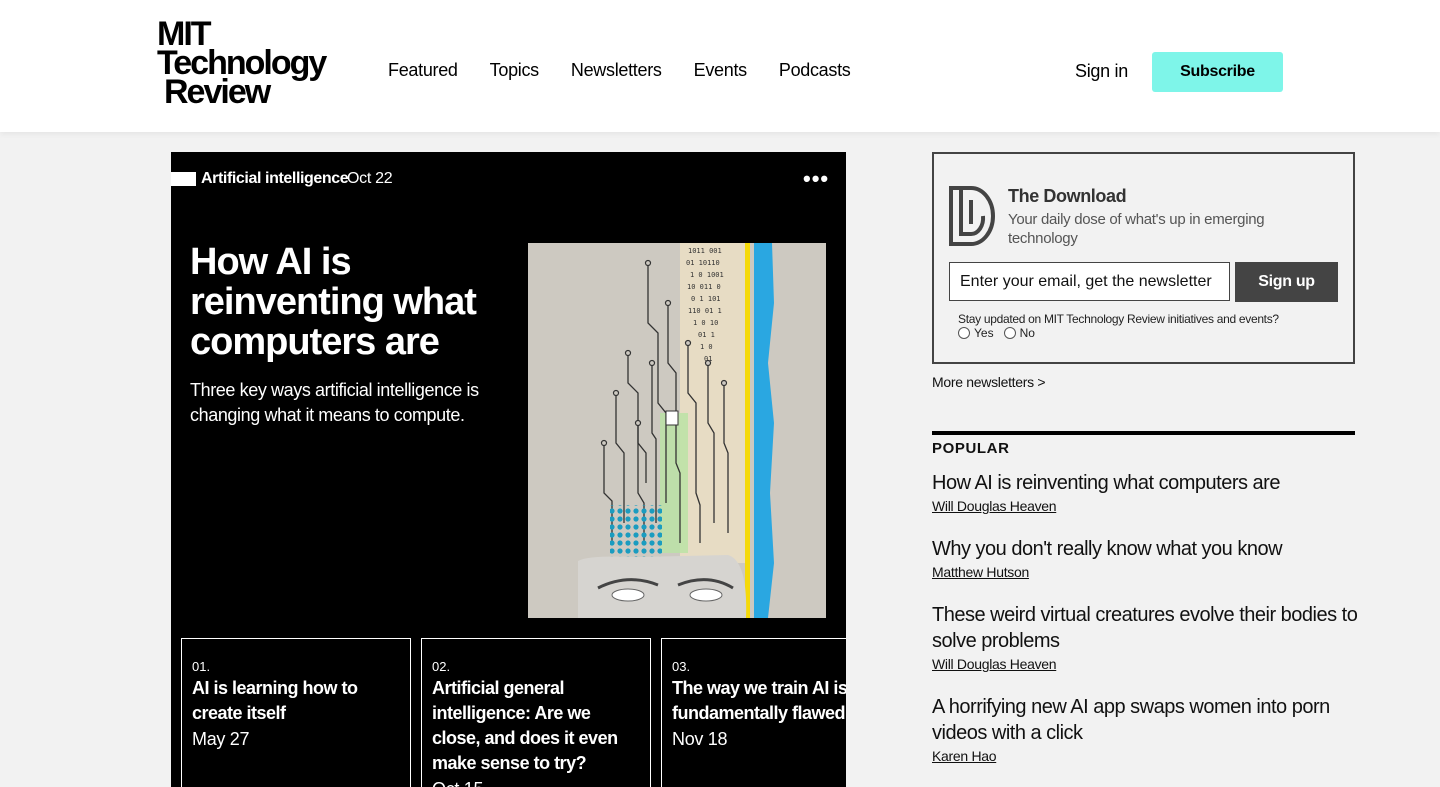 The height and width of the screenshot is (787, 1440). Describe the element at coordinates (423, 70) in the screenshot. I see `nav-featured: Featured` at that location.